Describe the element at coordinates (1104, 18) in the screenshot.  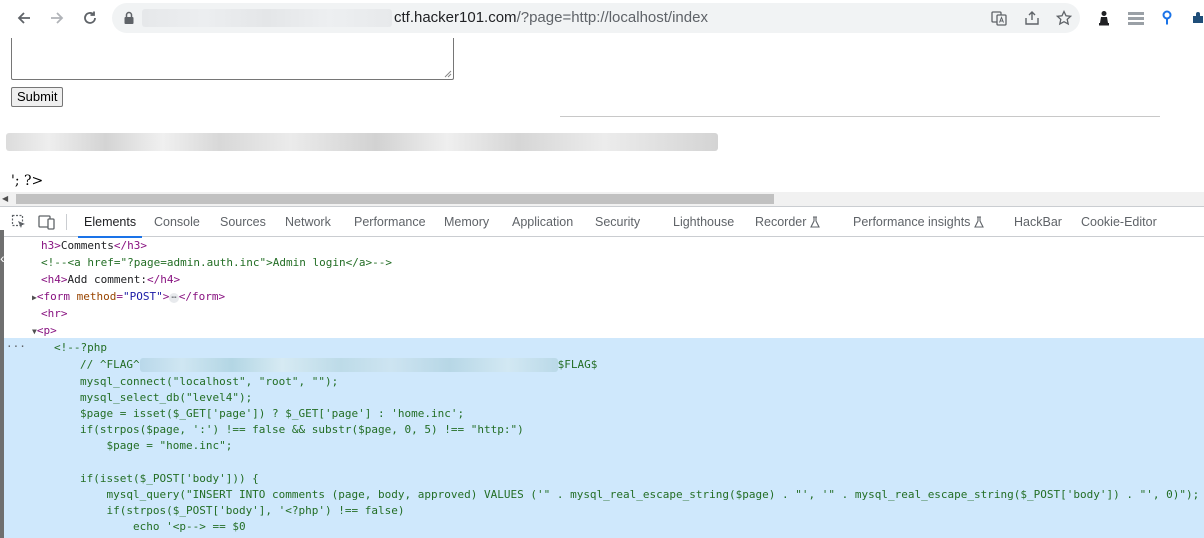
I see `chess-extension-icon` at that location.